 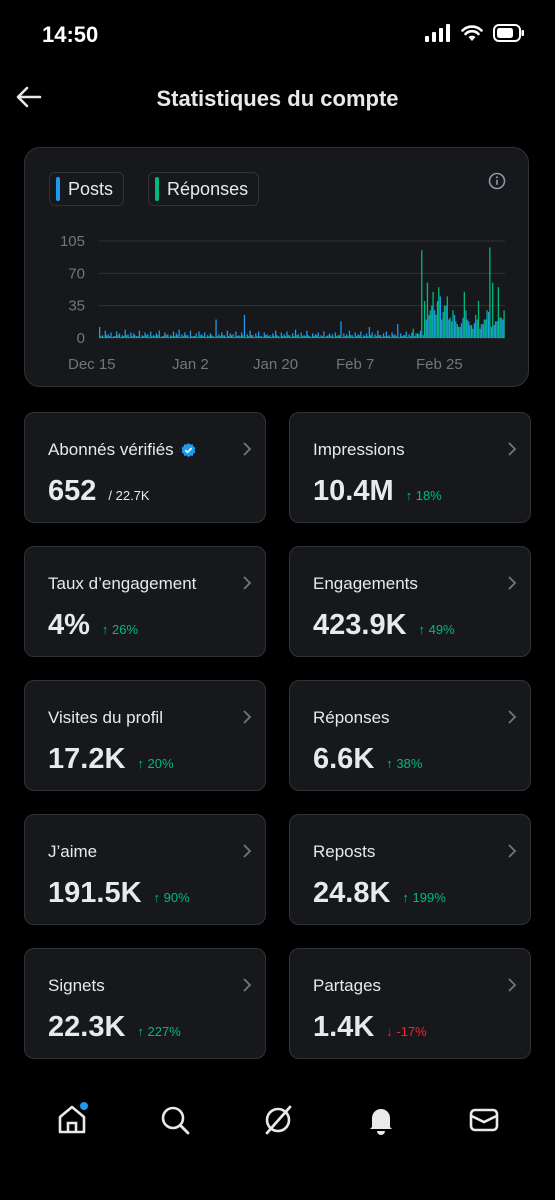 I want to click on stat-card: Engagements 423.9K ↑ 49%, so click(x=410, y=601).